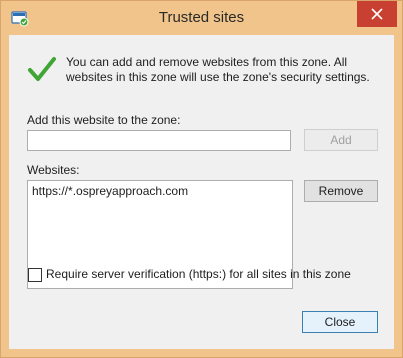 Image resolution: width=403 pixels, height=358 pixels. I want to click on window-title: Trusted sites, so click(201, 17).